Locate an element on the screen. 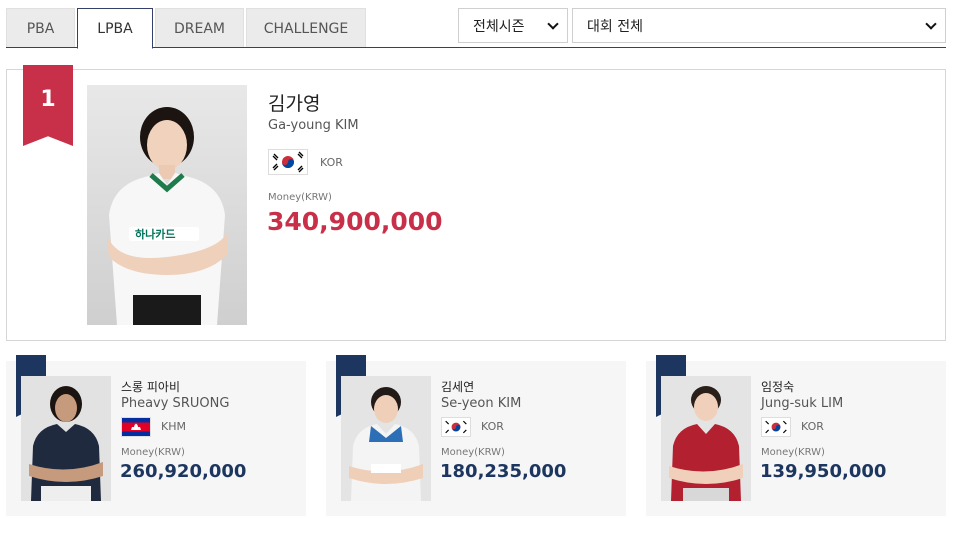  tab-lpba: LPBA is located at coordinates (115, 28).